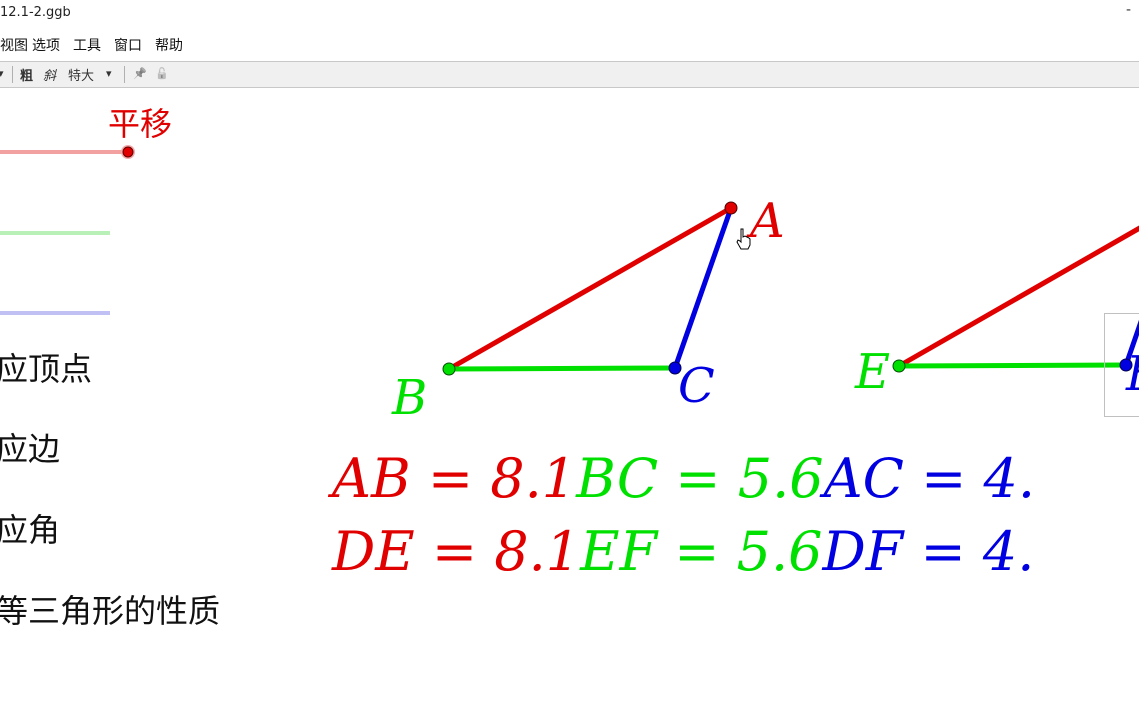  Describe the element at coordinates (569, 14) in the screenshot. I see `title-bar: 12.1-2.ggb -` at that location.